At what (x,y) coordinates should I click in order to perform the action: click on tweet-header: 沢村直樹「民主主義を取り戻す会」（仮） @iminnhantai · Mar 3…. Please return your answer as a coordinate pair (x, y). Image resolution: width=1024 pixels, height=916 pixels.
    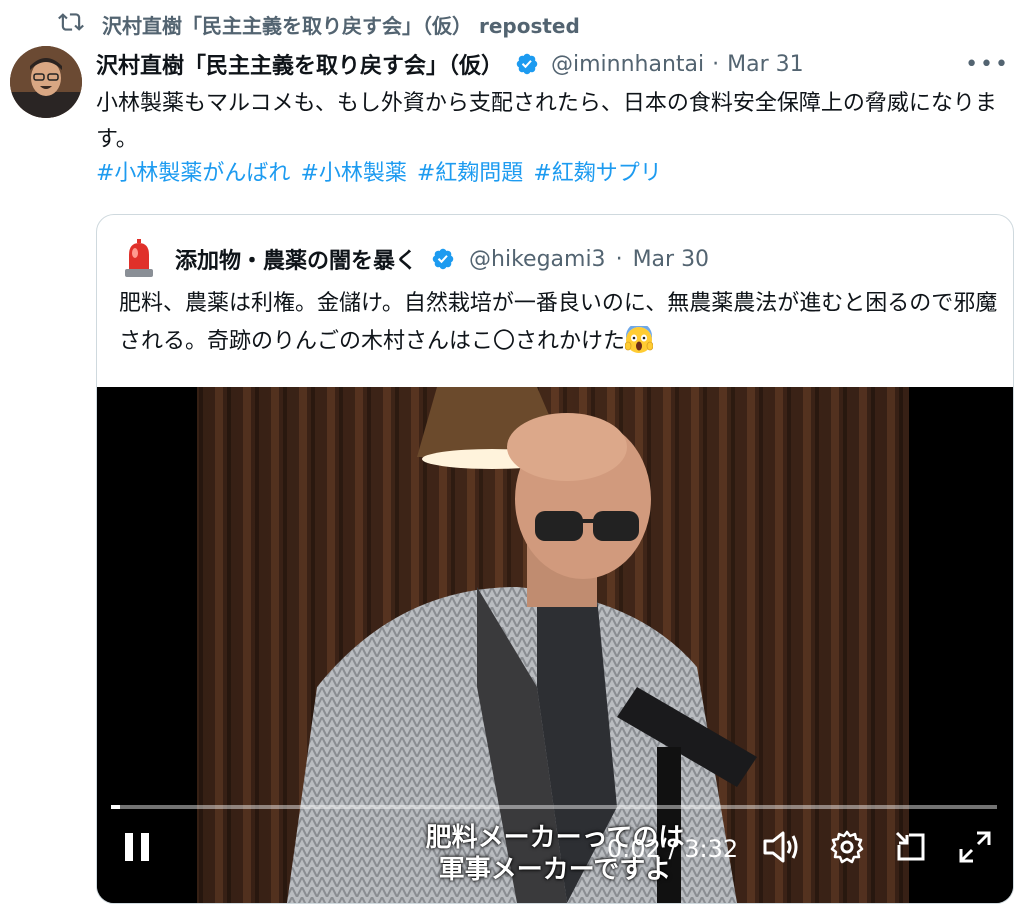
    Looking at the image, I should click on (556, 64).